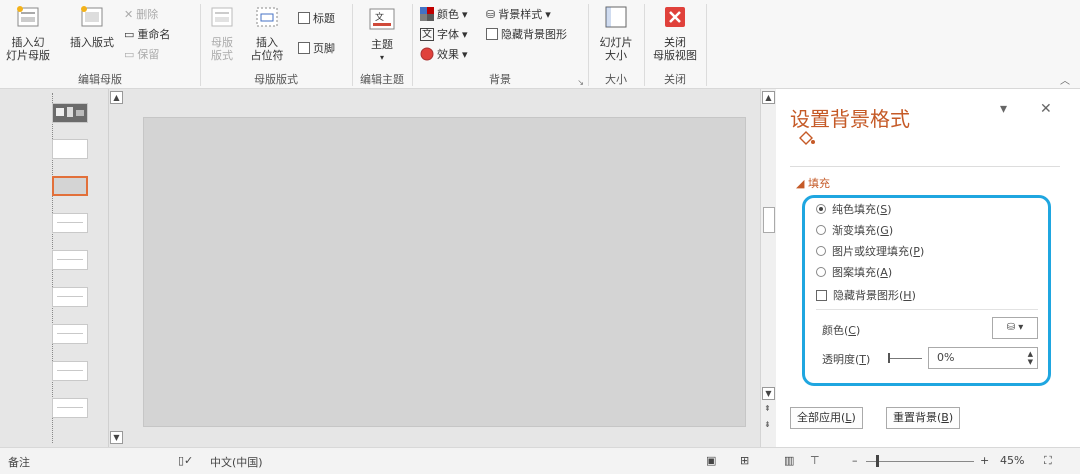  I want to click on background-styles-dropdown: ⛁ 背景样式 ▾, so click(518, 14).